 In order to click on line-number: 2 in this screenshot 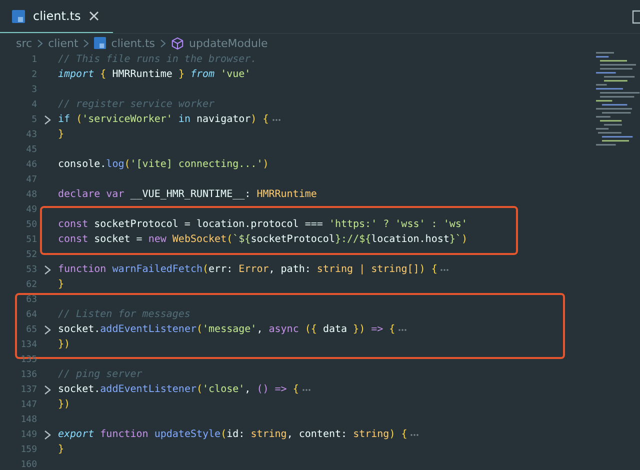, I will do `click(33, 75)`.